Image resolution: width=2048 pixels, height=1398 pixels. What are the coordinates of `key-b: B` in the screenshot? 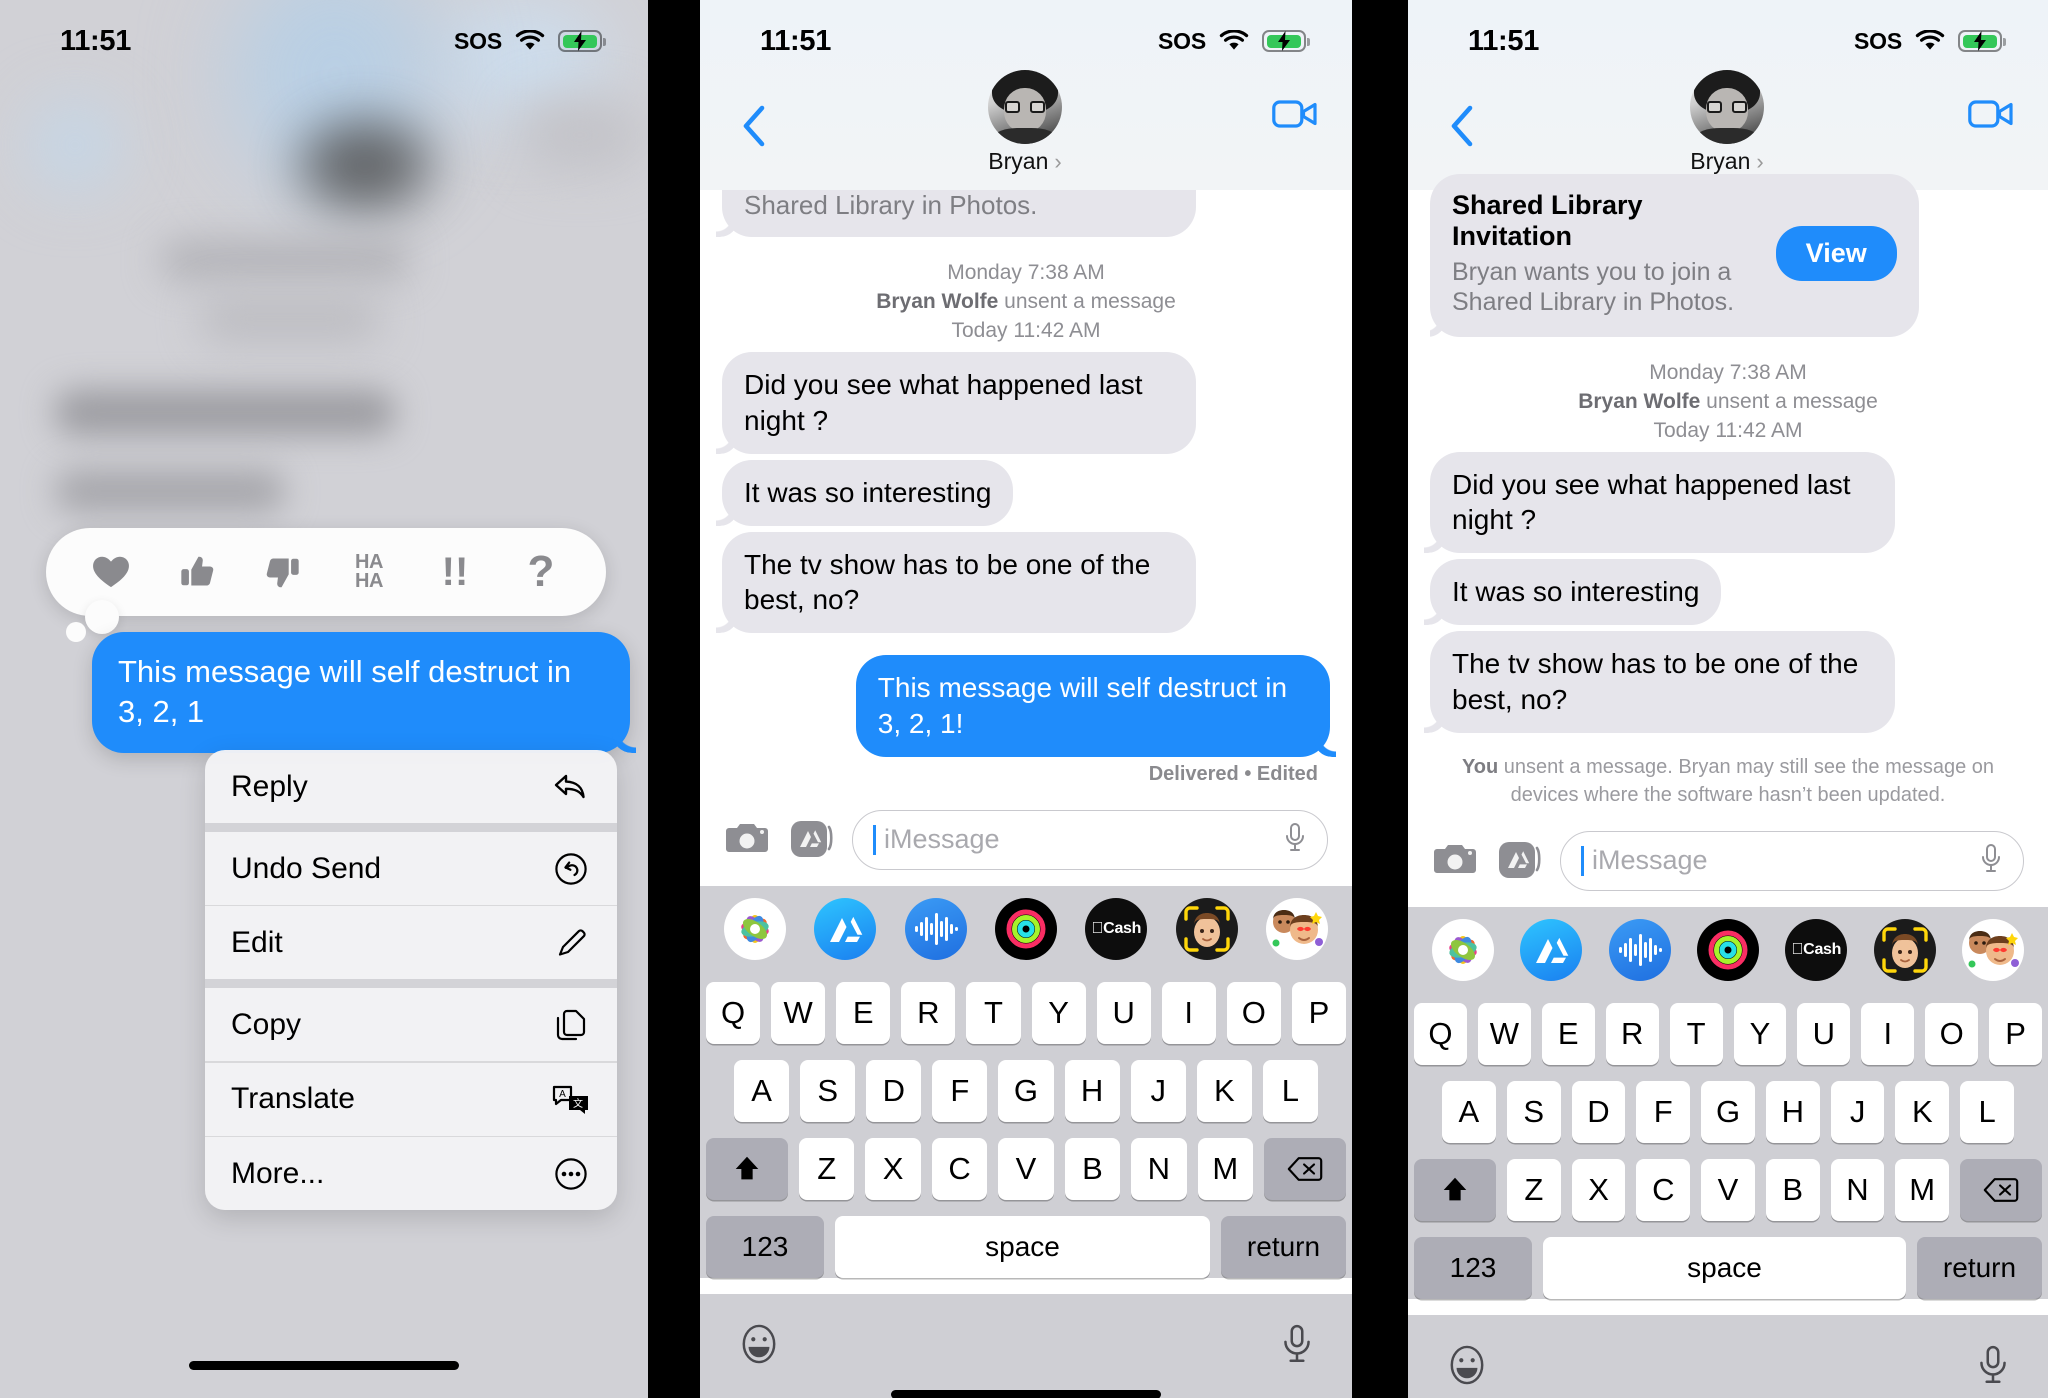 It's located at (1792, 1189).